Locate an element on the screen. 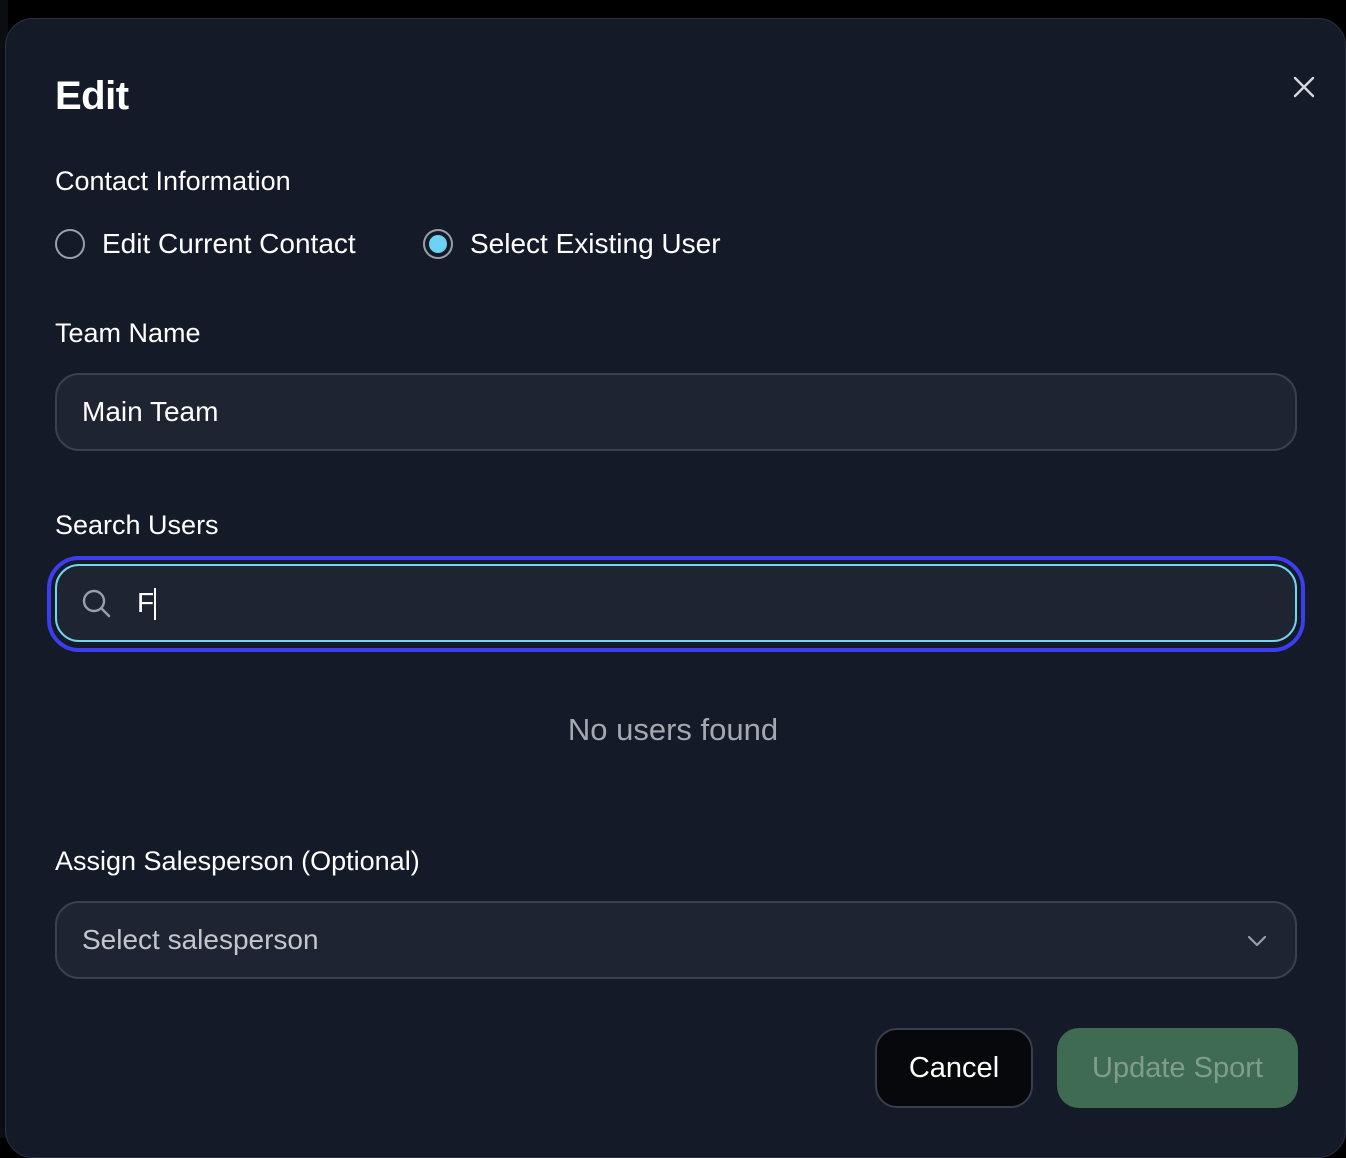  contact-information-label: Contact Information is located at coordinates (173, 181).